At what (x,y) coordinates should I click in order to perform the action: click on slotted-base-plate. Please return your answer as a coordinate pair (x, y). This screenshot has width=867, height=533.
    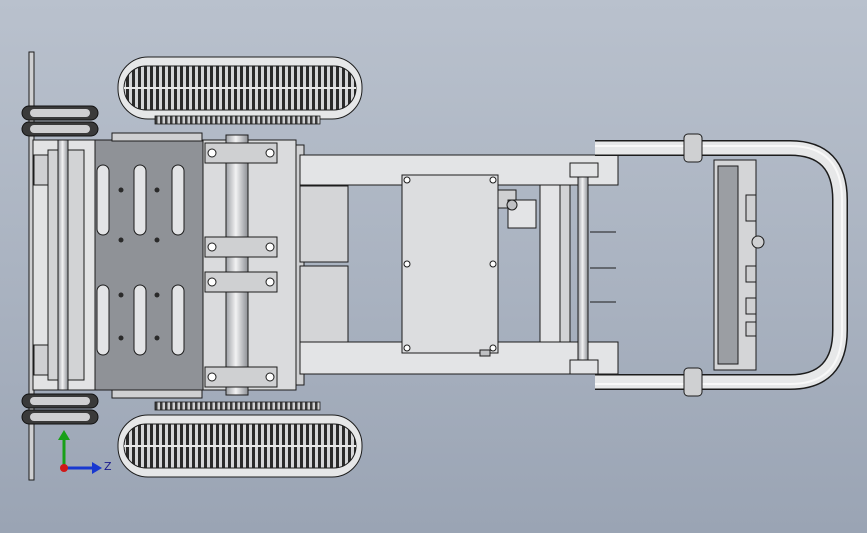
    Looking at the image, I should click on (150, 265).